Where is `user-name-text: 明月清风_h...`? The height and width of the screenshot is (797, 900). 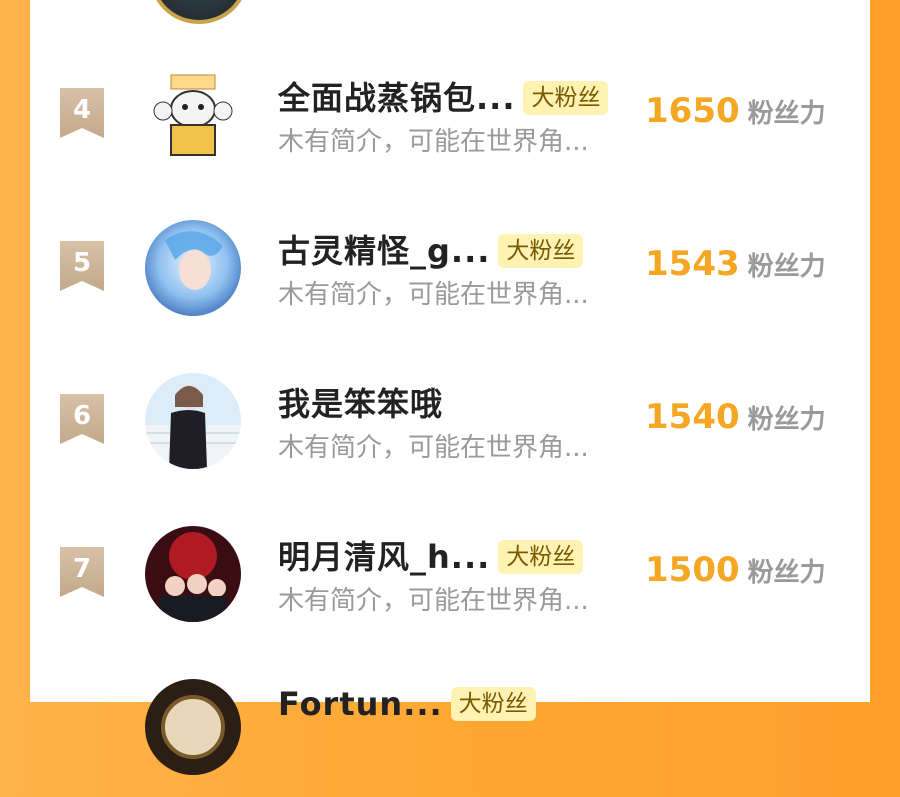
user-name-text: 明月清风_h... is located at coordinates (384, 557).